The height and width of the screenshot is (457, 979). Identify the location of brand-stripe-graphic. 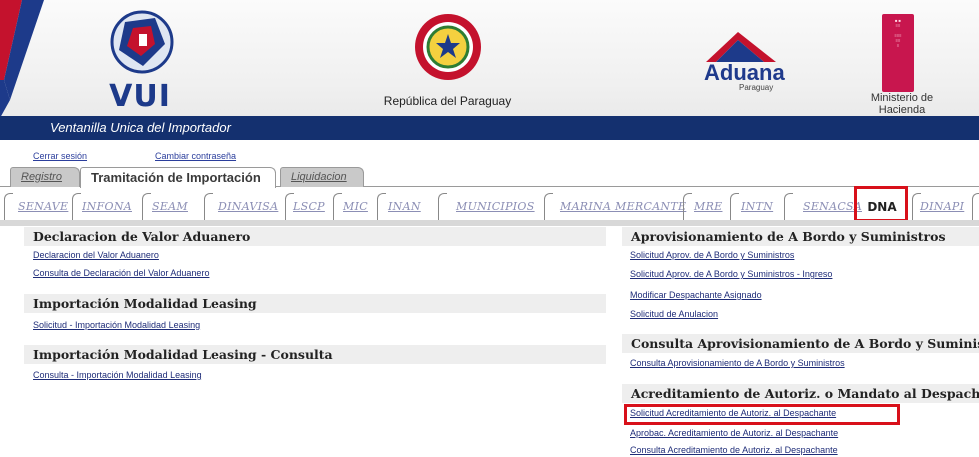
(22, 59).